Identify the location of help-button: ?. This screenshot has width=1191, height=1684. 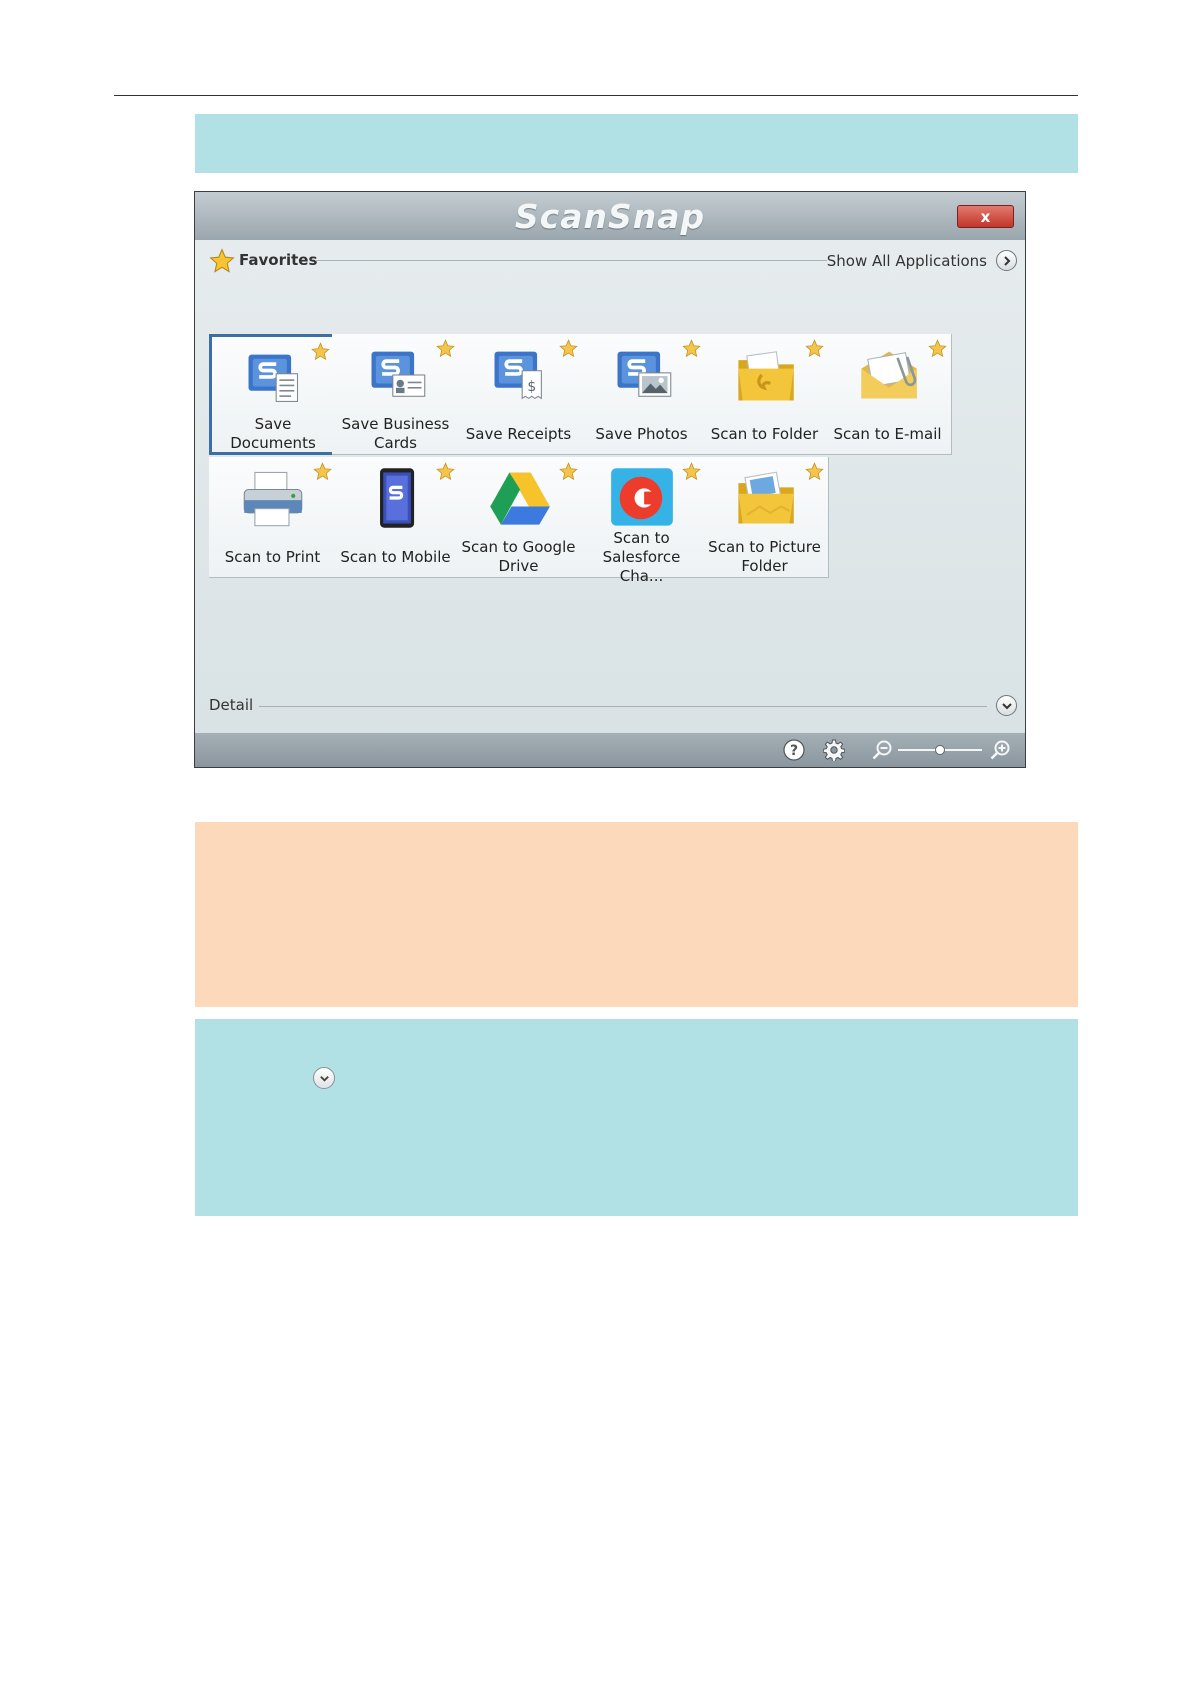
(794, 750).